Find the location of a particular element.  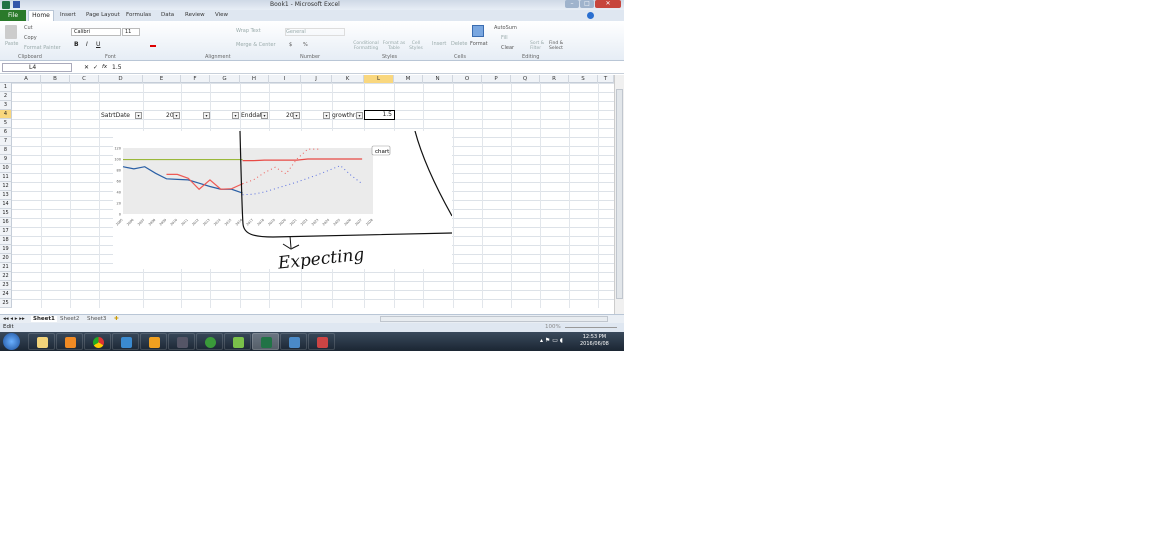

row-header-1: 1 is located at coordinates (6, 87).